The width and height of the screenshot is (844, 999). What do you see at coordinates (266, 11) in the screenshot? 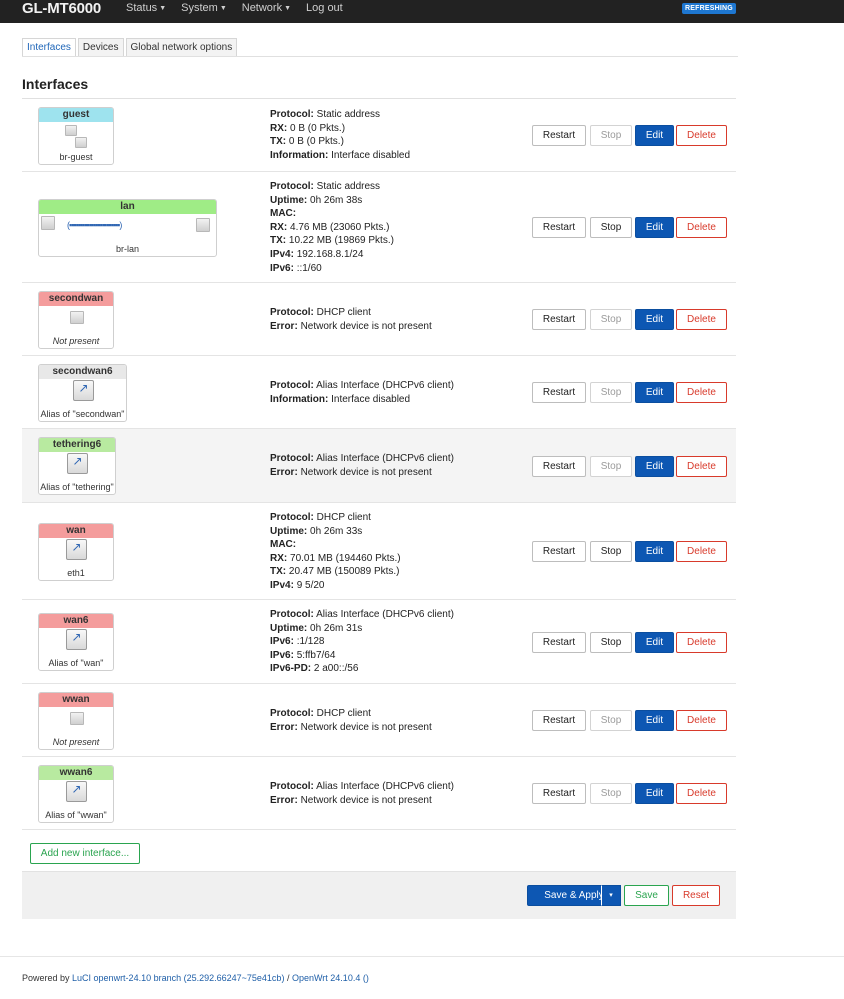
I see `menu-network: Network ▼` at bounding box center [266, 11].